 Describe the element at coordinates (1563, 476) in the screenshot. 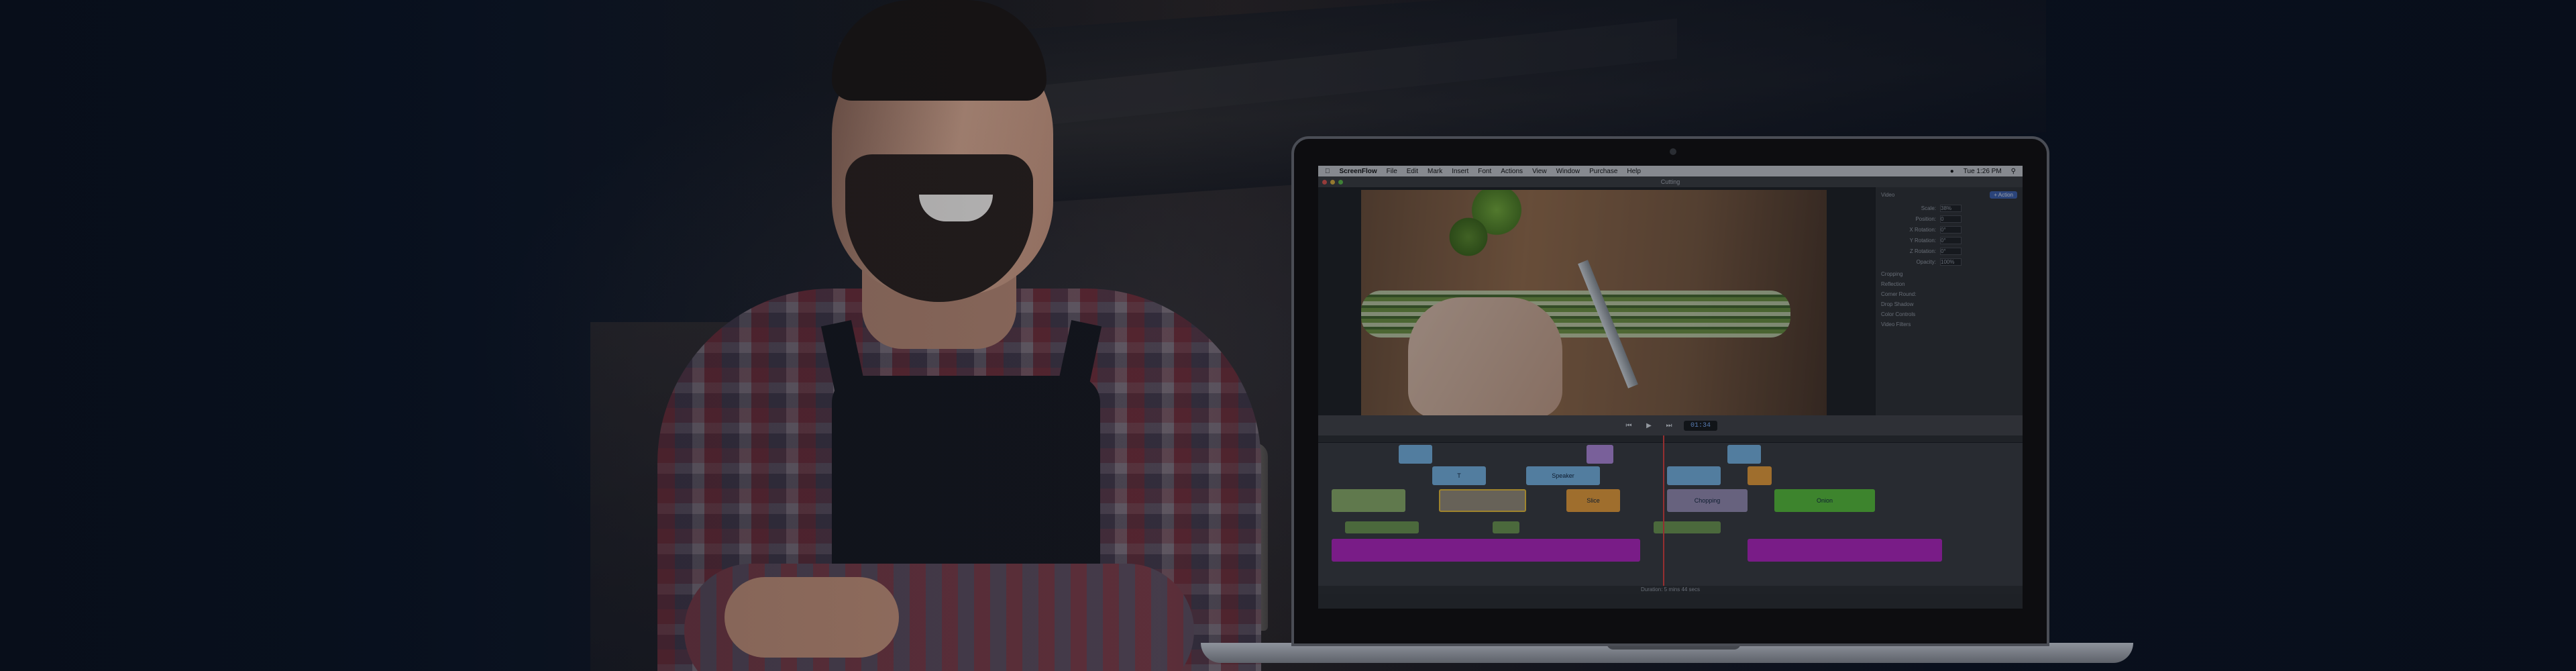

I see `speaker-clip: Speaker` at that location.